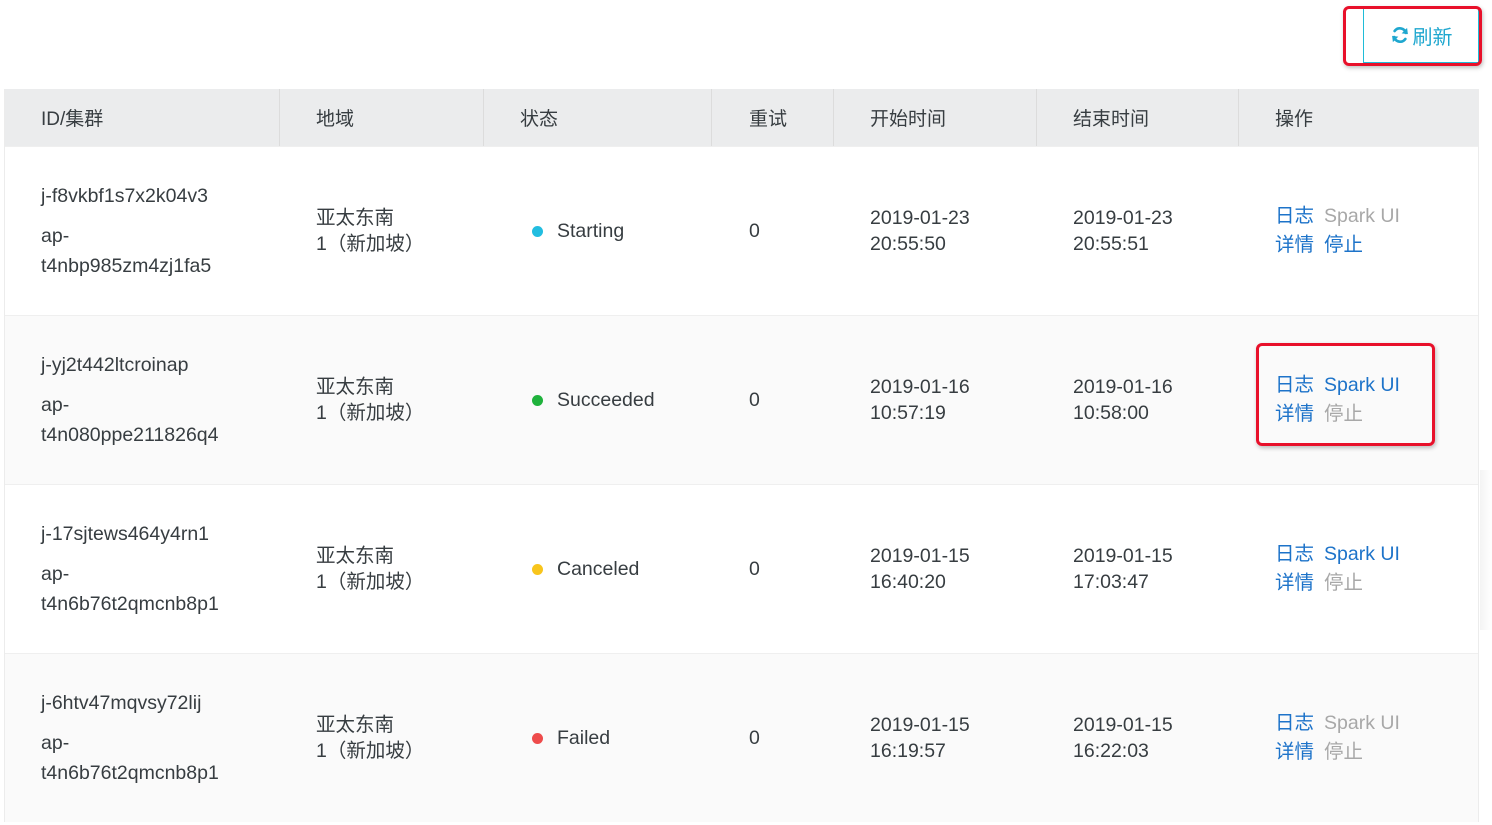 The height and width of the screenshot is (825, 1492). What do you see at coordinates (1111, 582) in the screenshot?
I see `end-clock: 17:03:47` at bounding box center [1111, 582].